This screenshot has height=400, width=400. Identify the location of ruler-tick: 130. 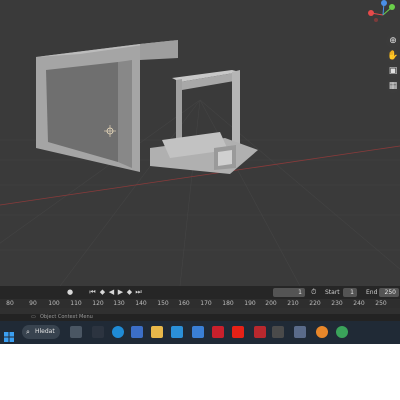
(119, 303).